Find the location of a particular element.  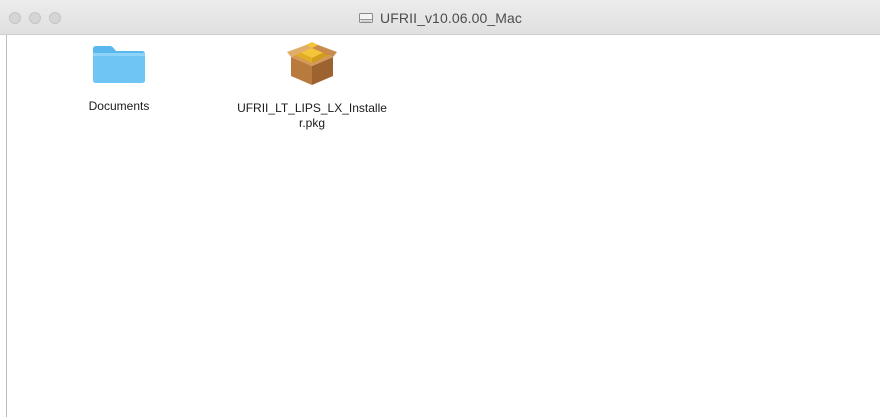

disk-icon is located at coordinates (366, 18).